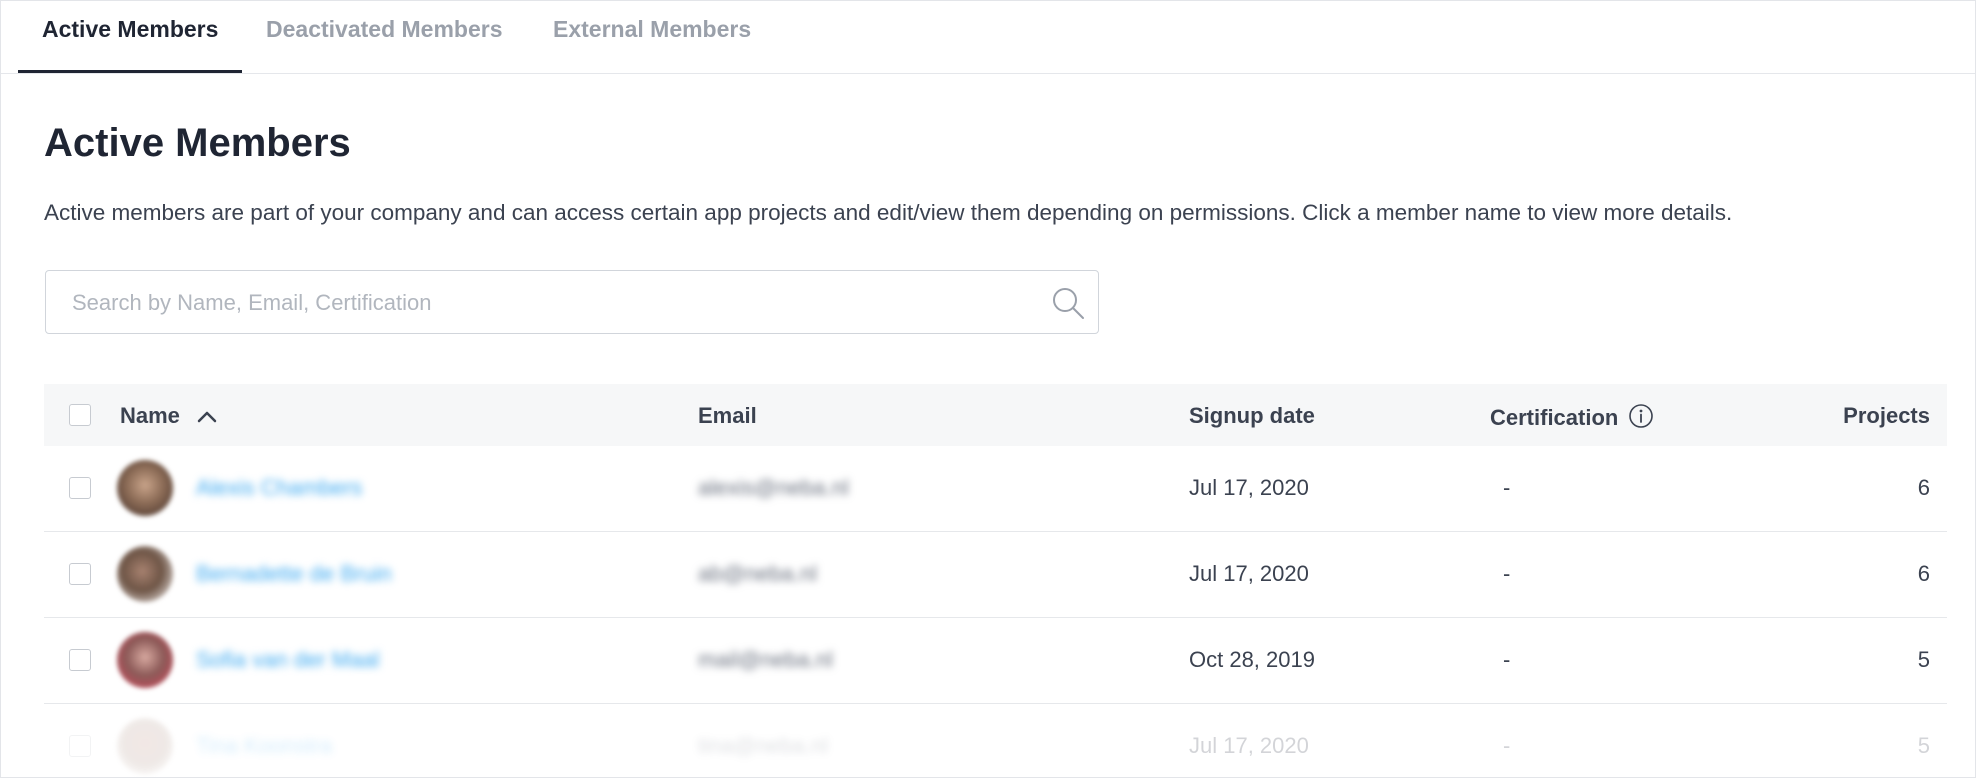  I want to click on search-box, so click(572, 302).